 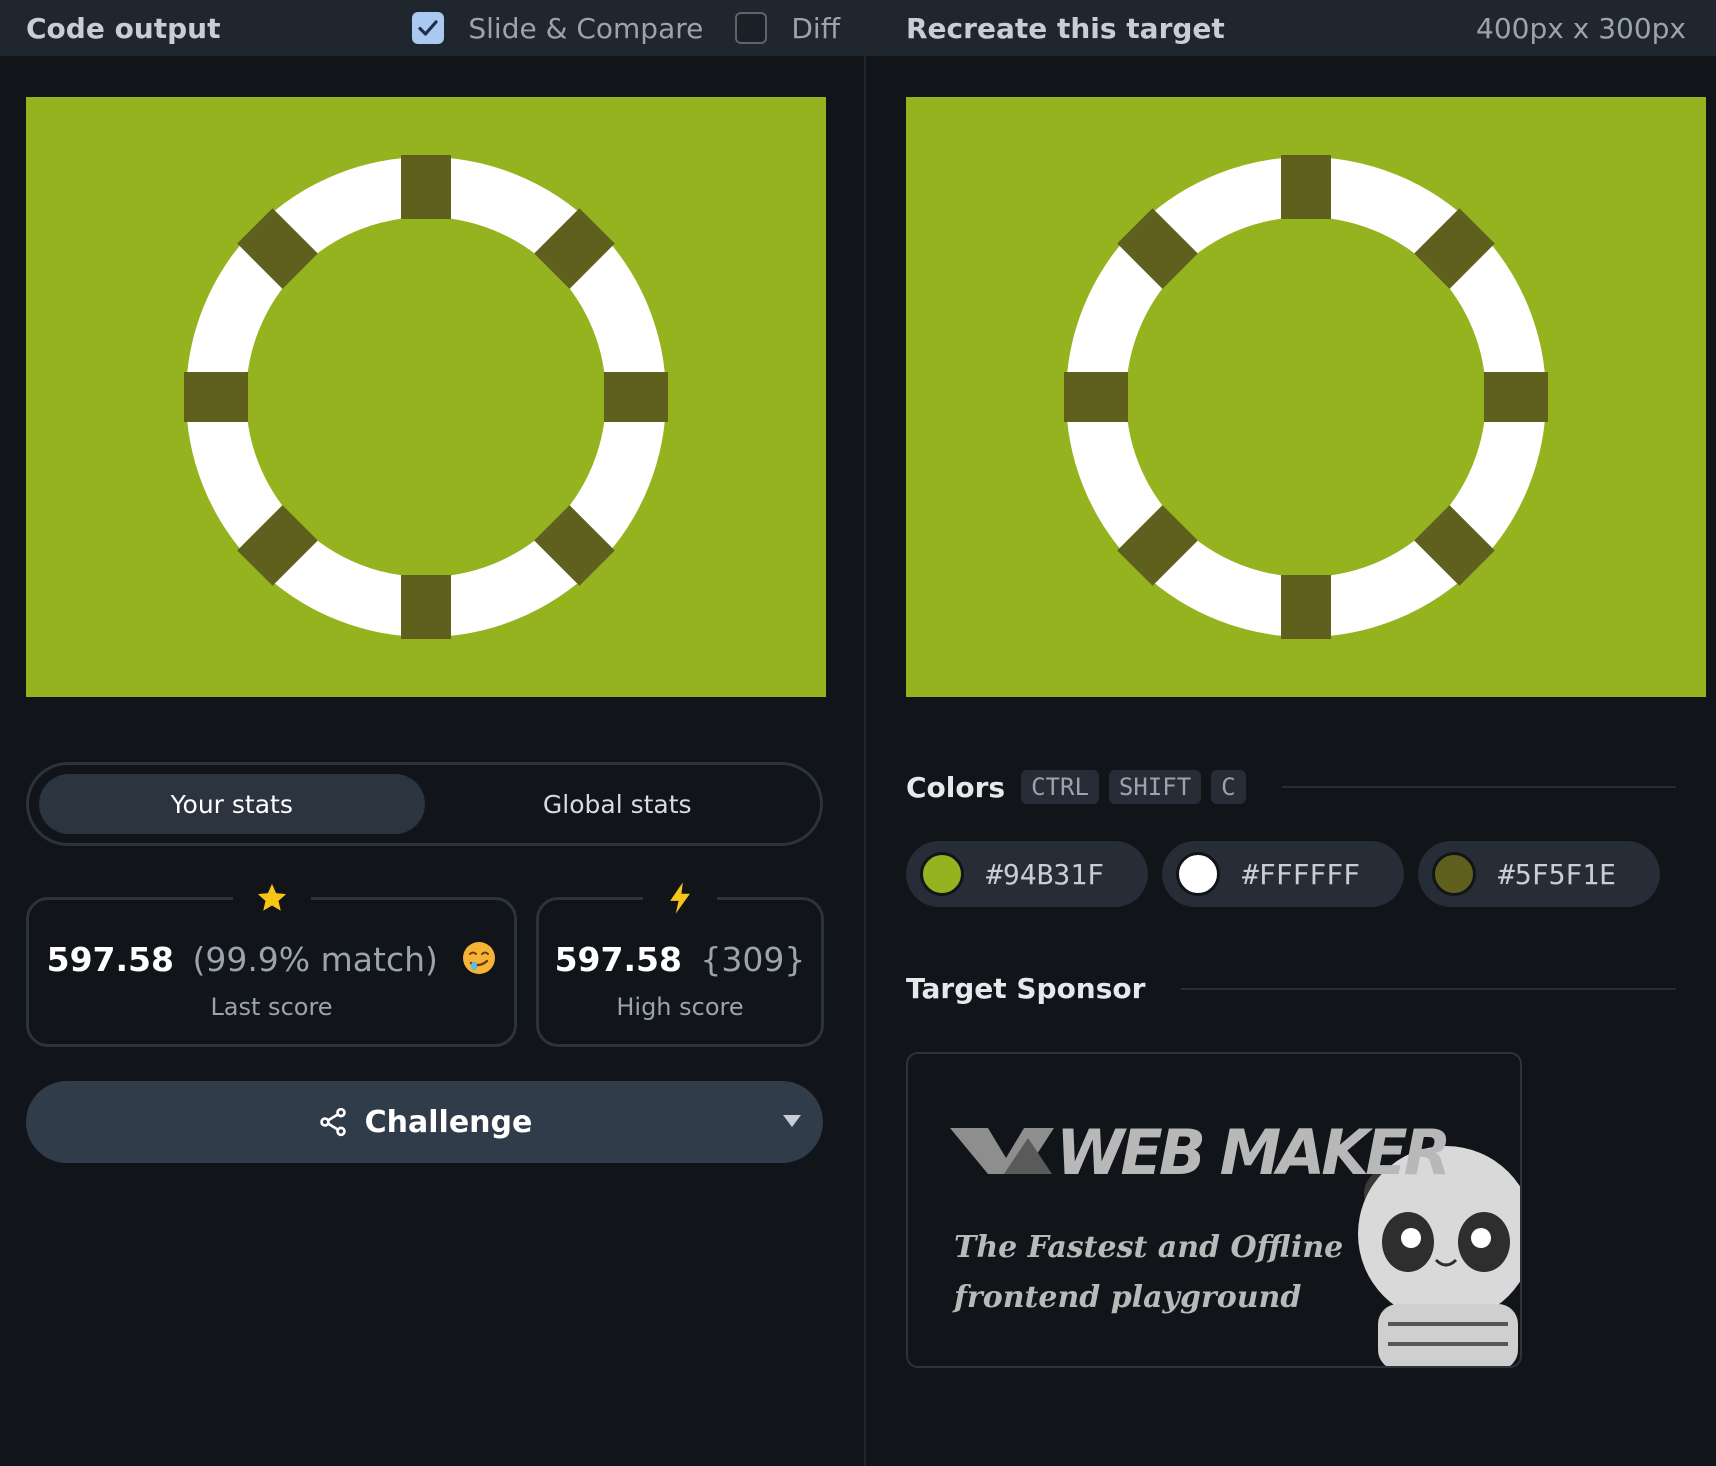 I want to click on color-hex: #5F5F1E, so click(x=1557, y=874).